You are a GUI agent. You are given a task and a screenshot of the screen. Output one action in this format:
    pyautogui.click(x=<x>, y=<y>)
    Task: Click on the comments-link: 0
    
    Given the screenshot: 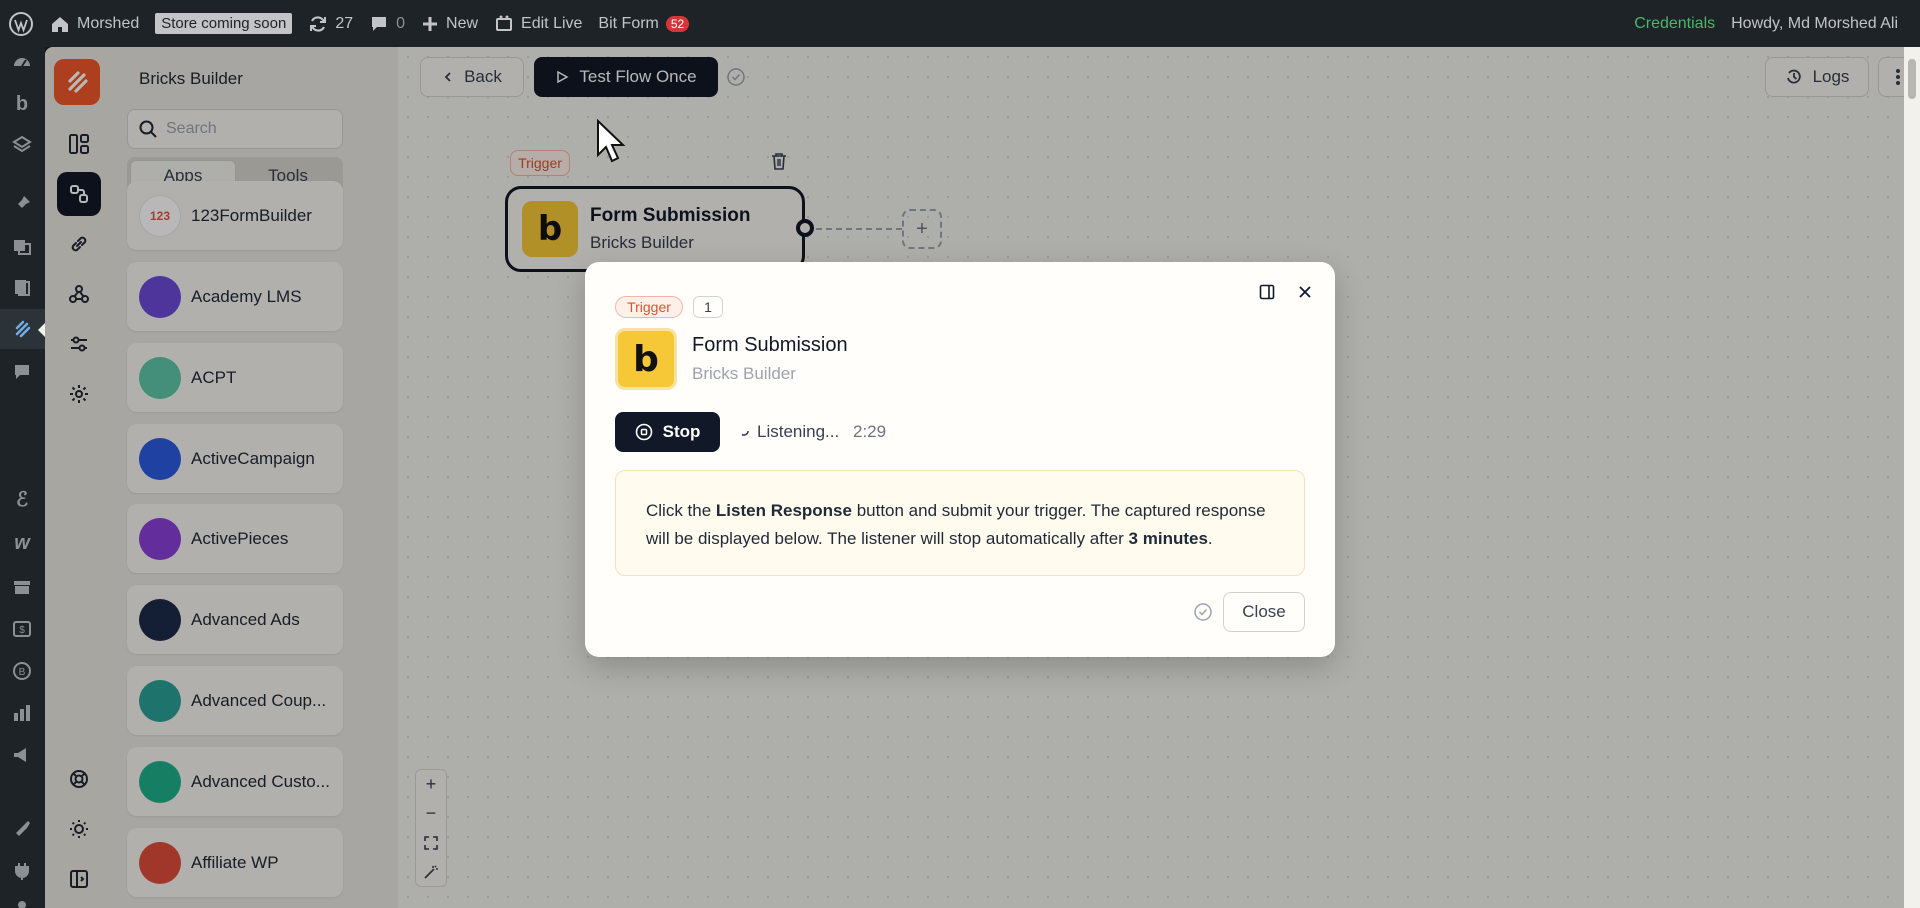 What is the action you would take?
    pyautogui.click(x=387, y=23)
    